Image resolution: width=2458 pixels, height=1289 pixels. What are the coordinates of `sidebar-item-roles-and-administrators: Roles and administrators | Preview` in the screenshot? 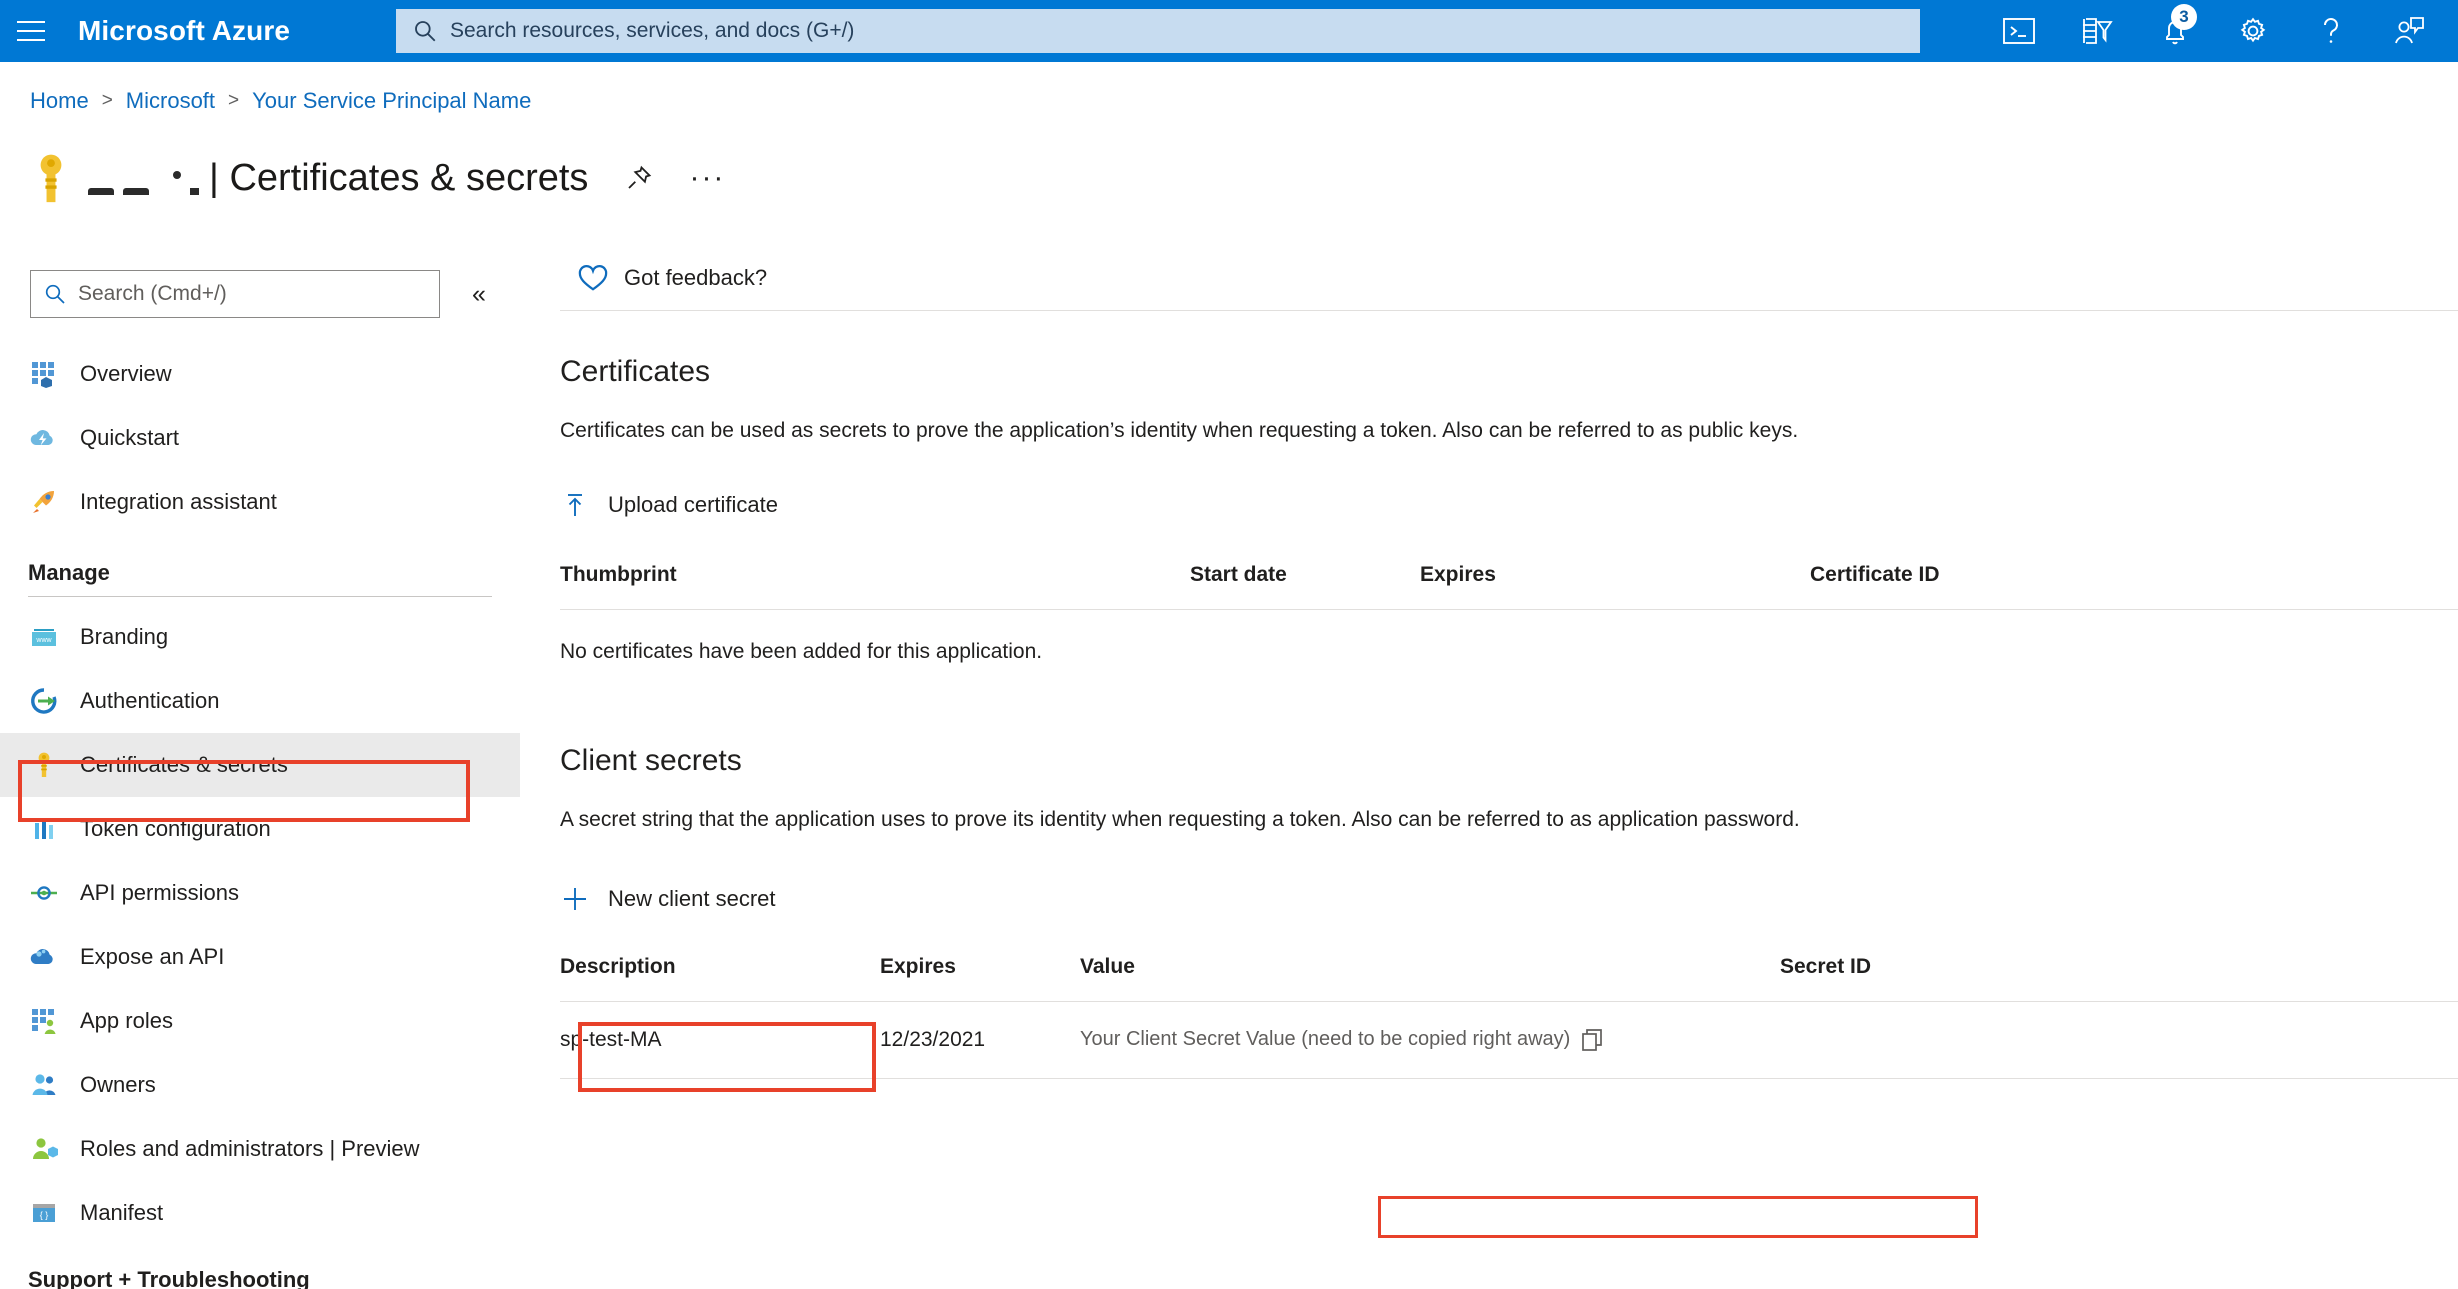 It's located at (260, 1149).